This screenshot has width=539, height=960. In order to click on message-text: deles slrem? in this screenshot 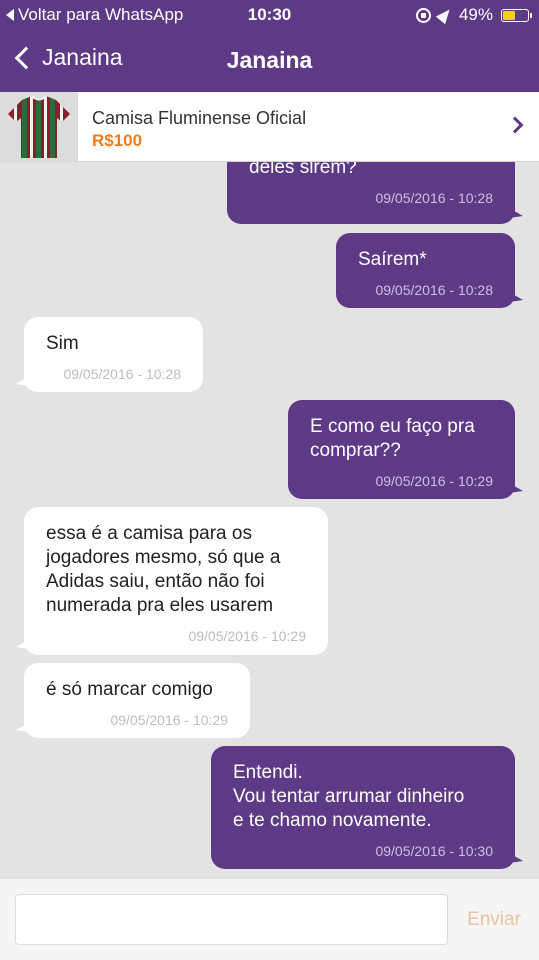, I will do `click(303, 170)`.